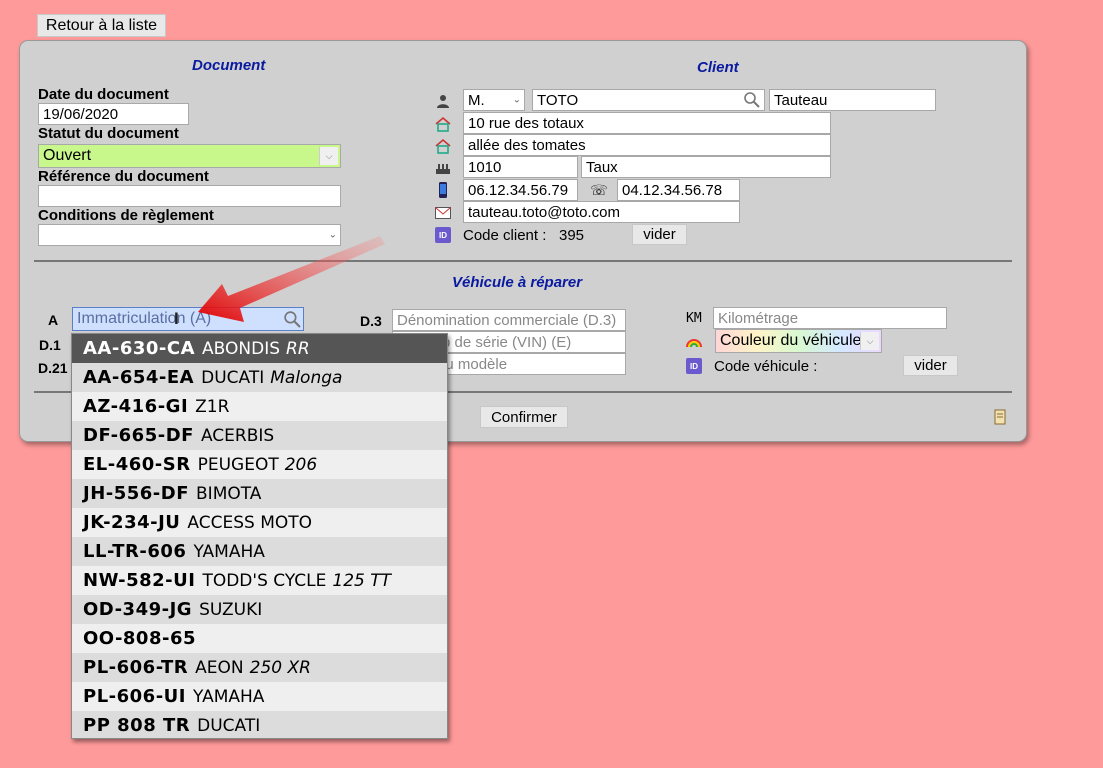  I want to click on client-code-label: Code client :, so click(505, 235).